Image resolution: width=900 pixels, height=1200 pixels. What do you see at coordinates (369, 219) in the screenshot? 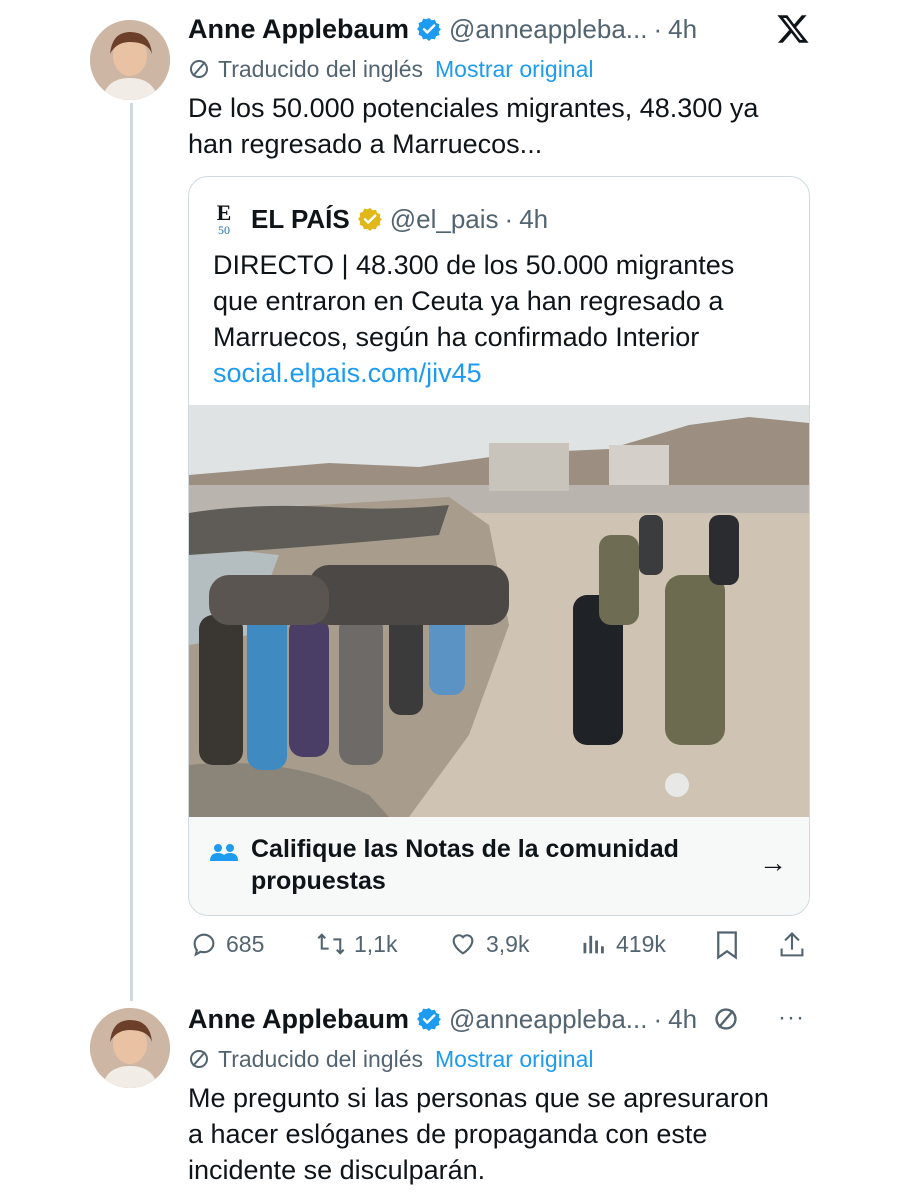
I see `verified-gold-badge-icon` at bounding box center [369, 219].